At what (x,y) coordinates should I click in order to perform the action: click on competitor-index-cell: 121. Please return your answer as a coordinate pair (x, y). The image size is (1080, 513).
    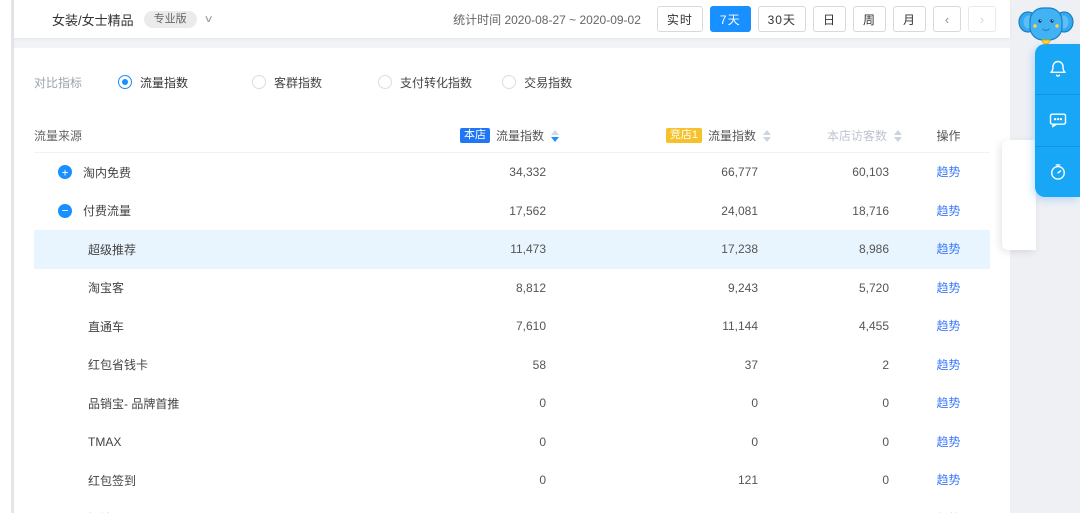
    Looking at the image, I should click on (747, 480).